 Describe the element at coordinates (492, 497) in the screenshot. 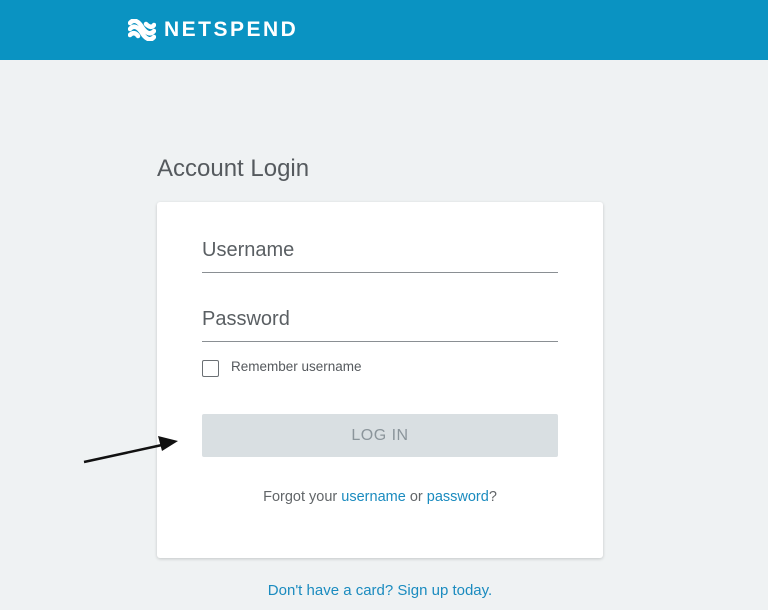

I see `forgot-suffix: ?` at that location.